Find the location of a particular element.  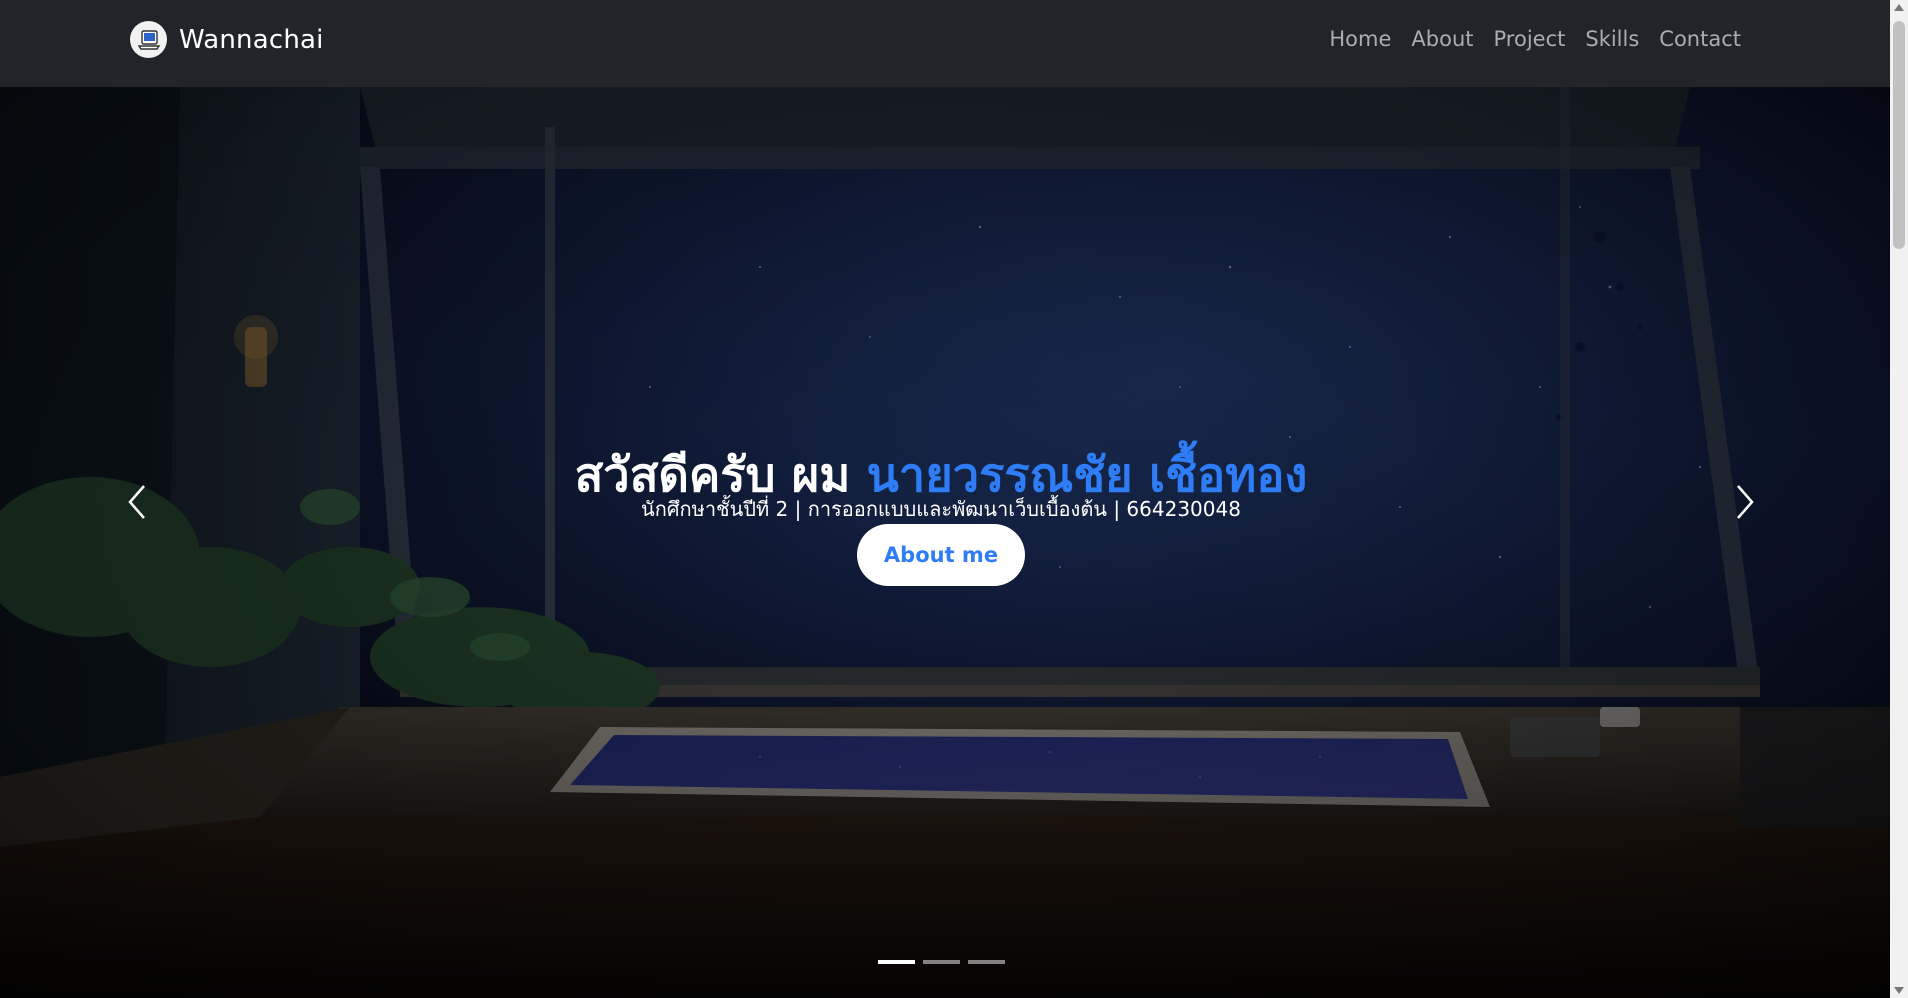

chevron-left-icon is located at coordinates (136, 502).